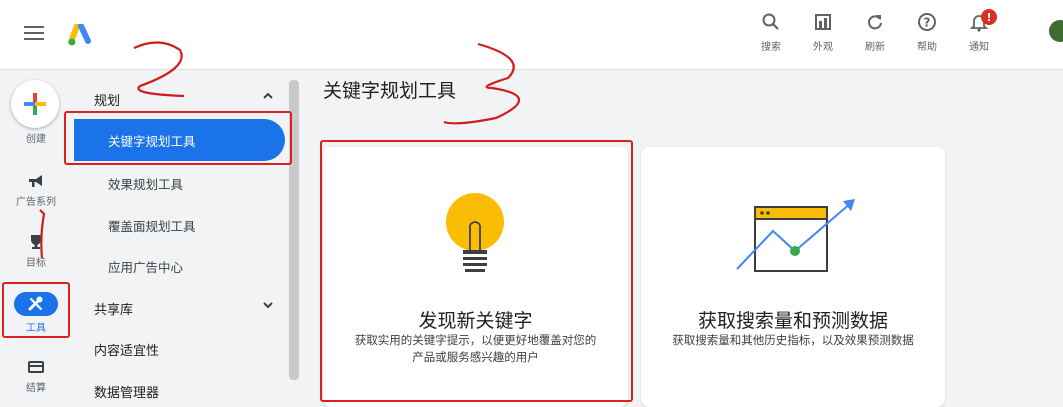  I want to click on refresh-label: 刷新, so click(875, 47).